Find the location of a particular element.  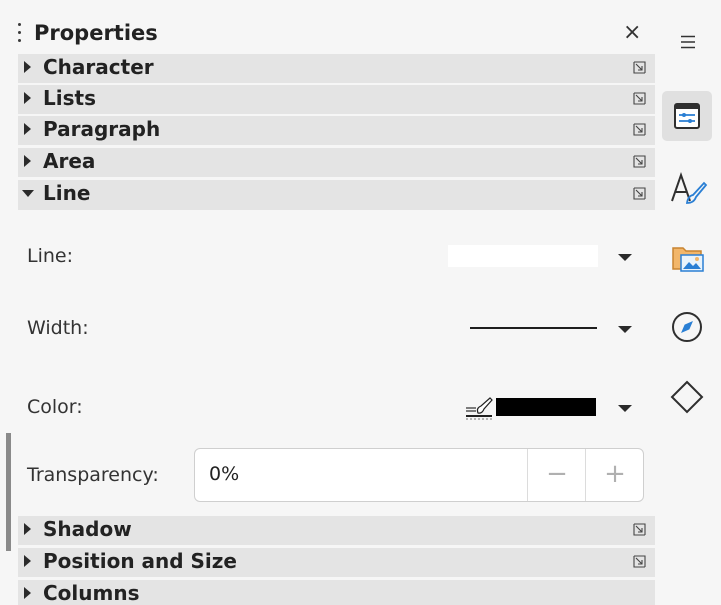

transparency-label: Transparency: is located at coordinates (93, 475).